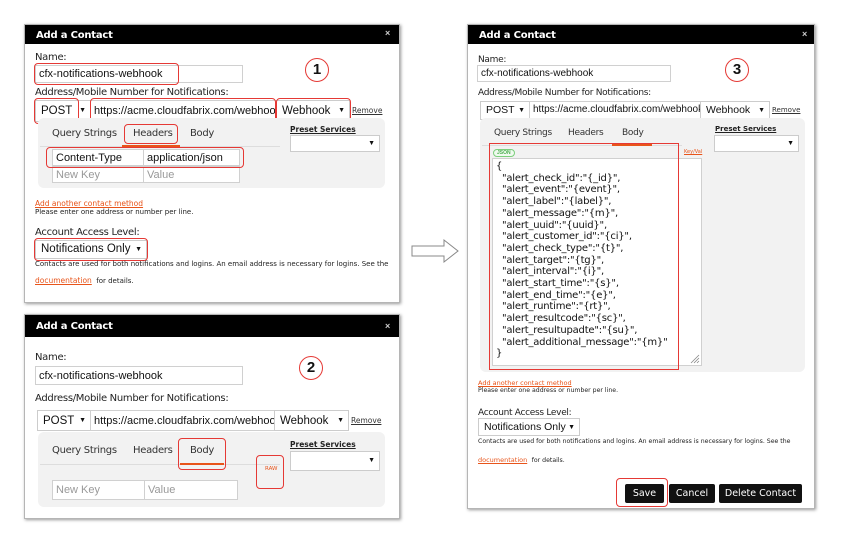 The width and height of the screenshot is (847, 540). Describe the element at coordinates (317, 70) in the screenshot. I see `step-number: 1` at that location.